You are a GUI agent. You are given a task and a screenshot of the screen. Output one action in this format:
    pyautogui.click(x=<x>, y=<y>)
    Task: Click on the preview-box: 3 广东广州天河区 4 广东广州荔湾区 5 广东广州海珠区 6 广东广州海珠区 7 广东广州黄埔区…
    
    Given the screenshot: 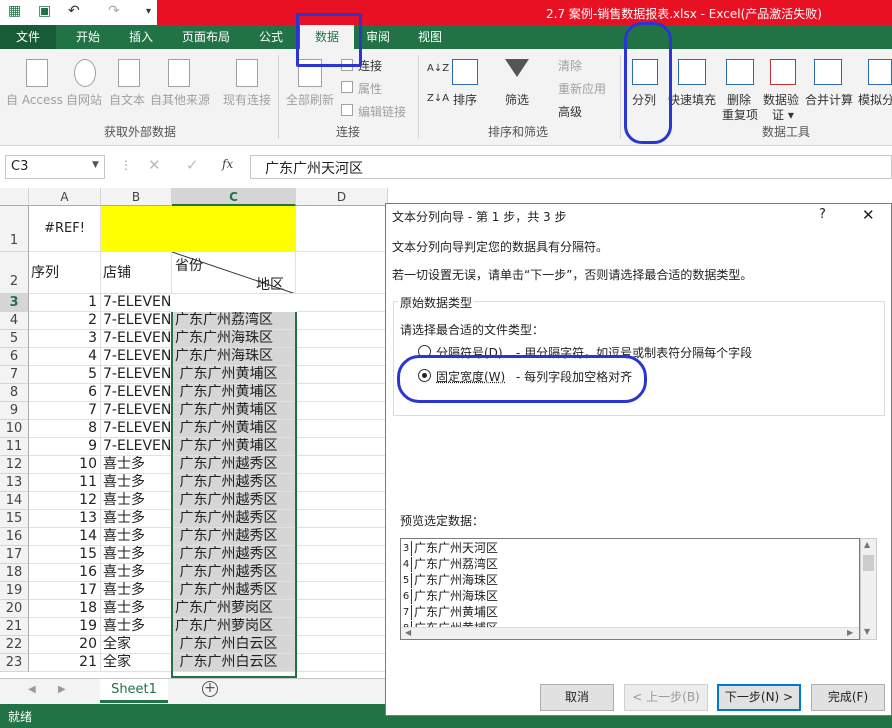 What is the action you would take?
    pyautogui.click(x=630, y=589)
    